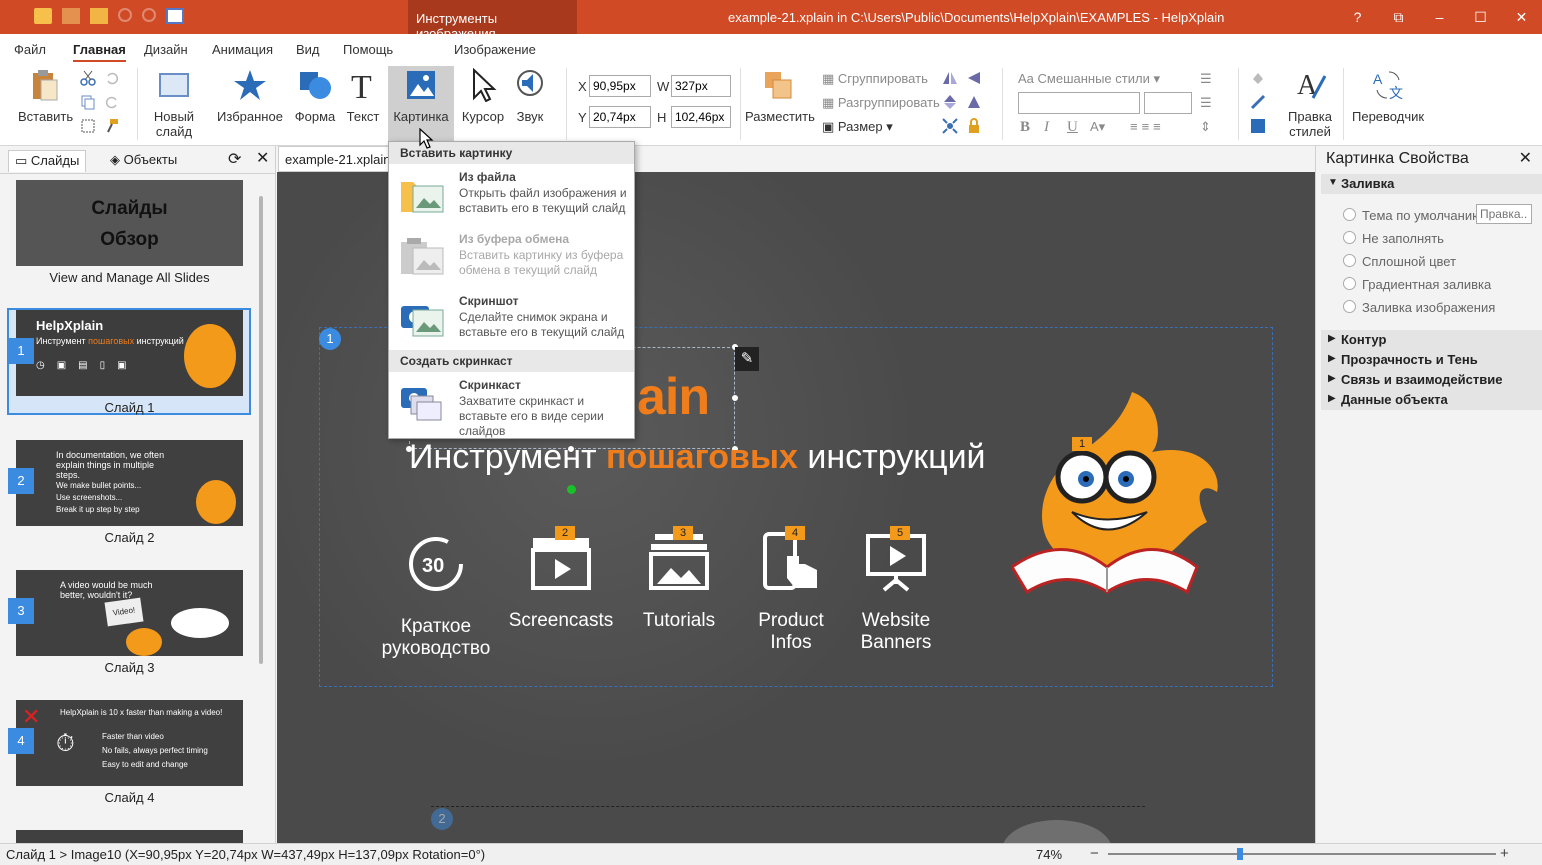  I want to click on minimize-button: –, so click(1439, 17).